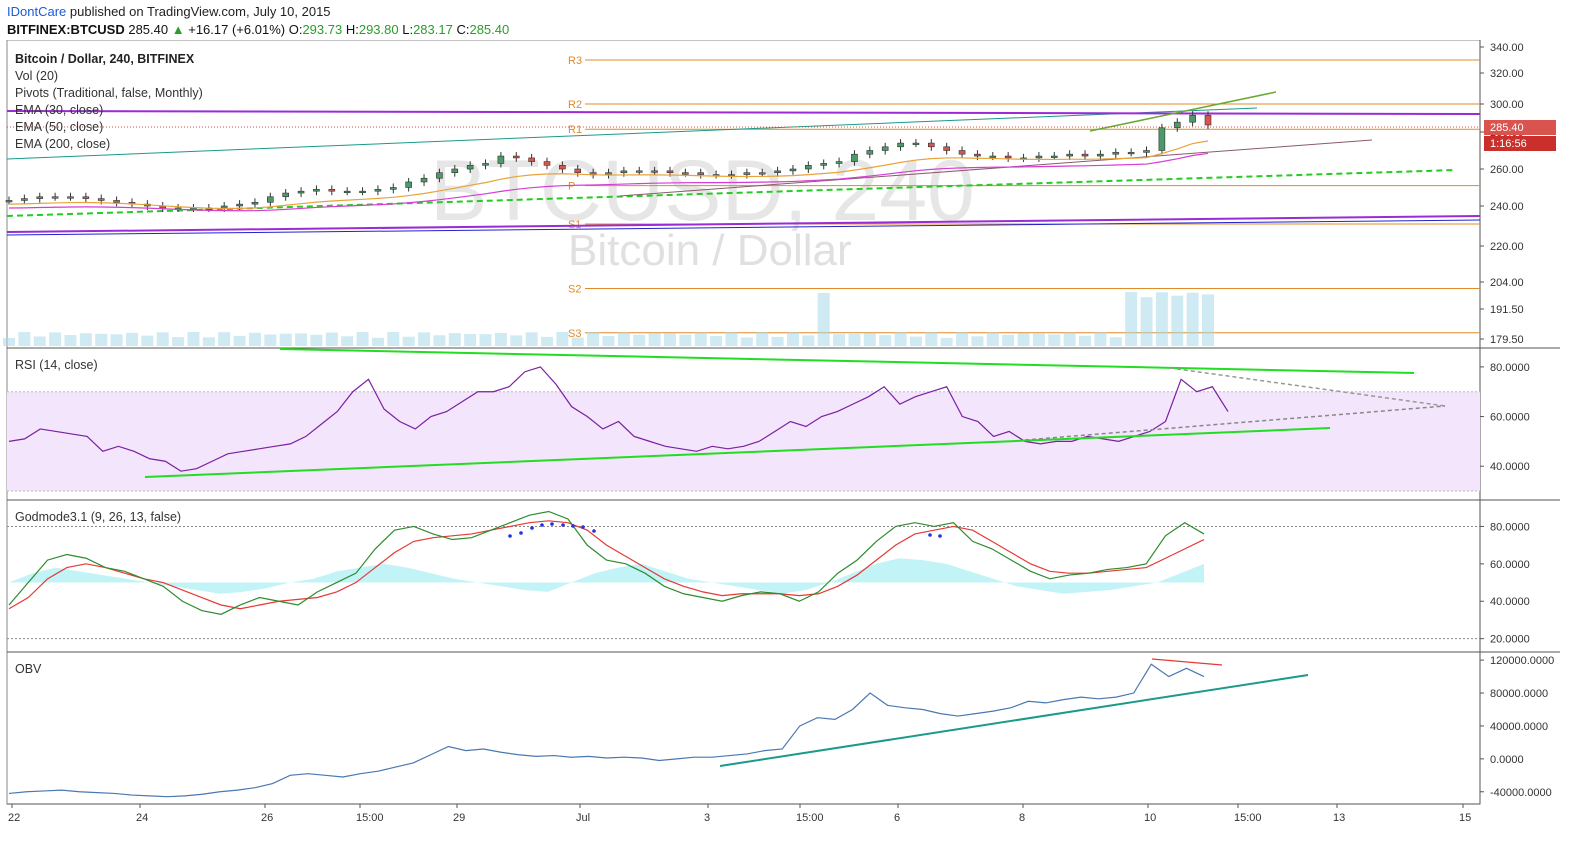 The width and height of the screenshot is (1584, 842). What do you see at coordinates (109, 59) in the screenshot?
I see `legend-main: Bitcoin / Dollar, 240, BITFINEX` at bounding box center [109, 59].